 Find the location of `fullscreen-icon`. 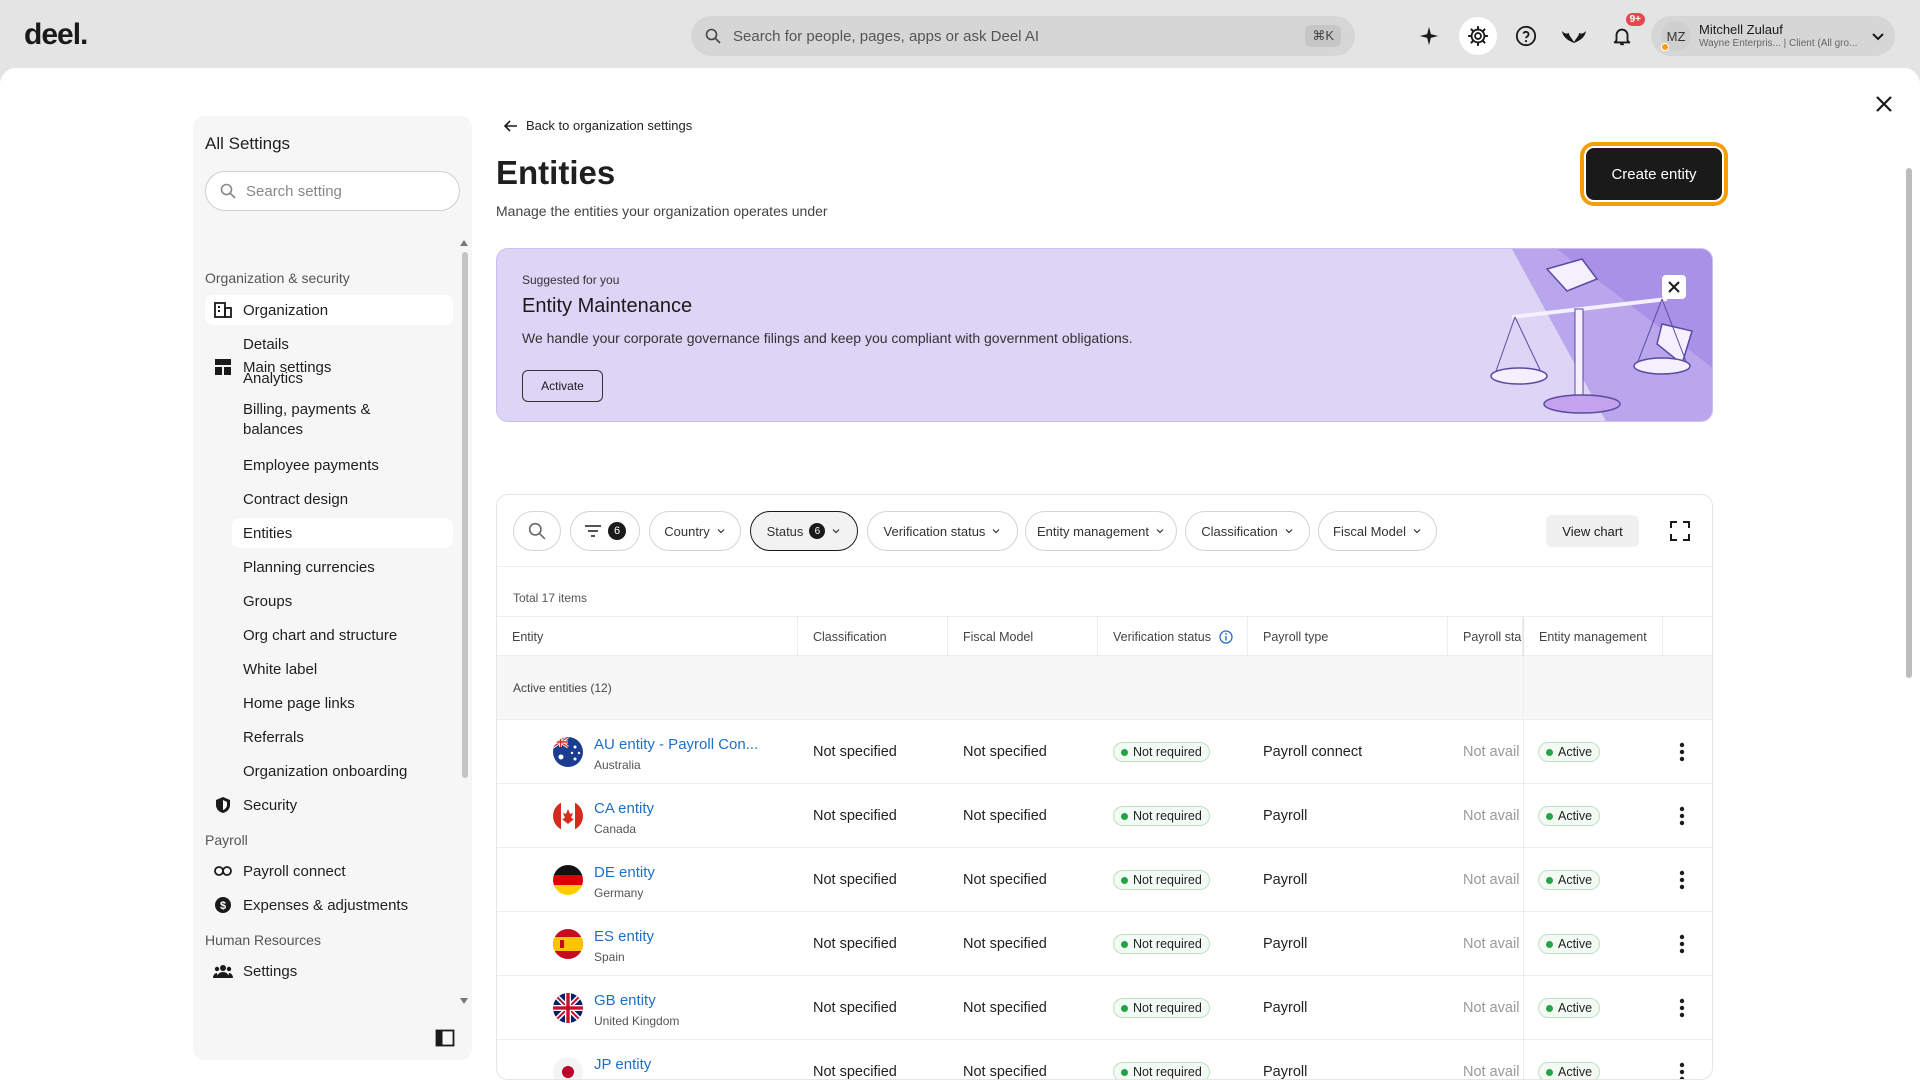

fullscreen-icon is located at coordinates (1680, 531).